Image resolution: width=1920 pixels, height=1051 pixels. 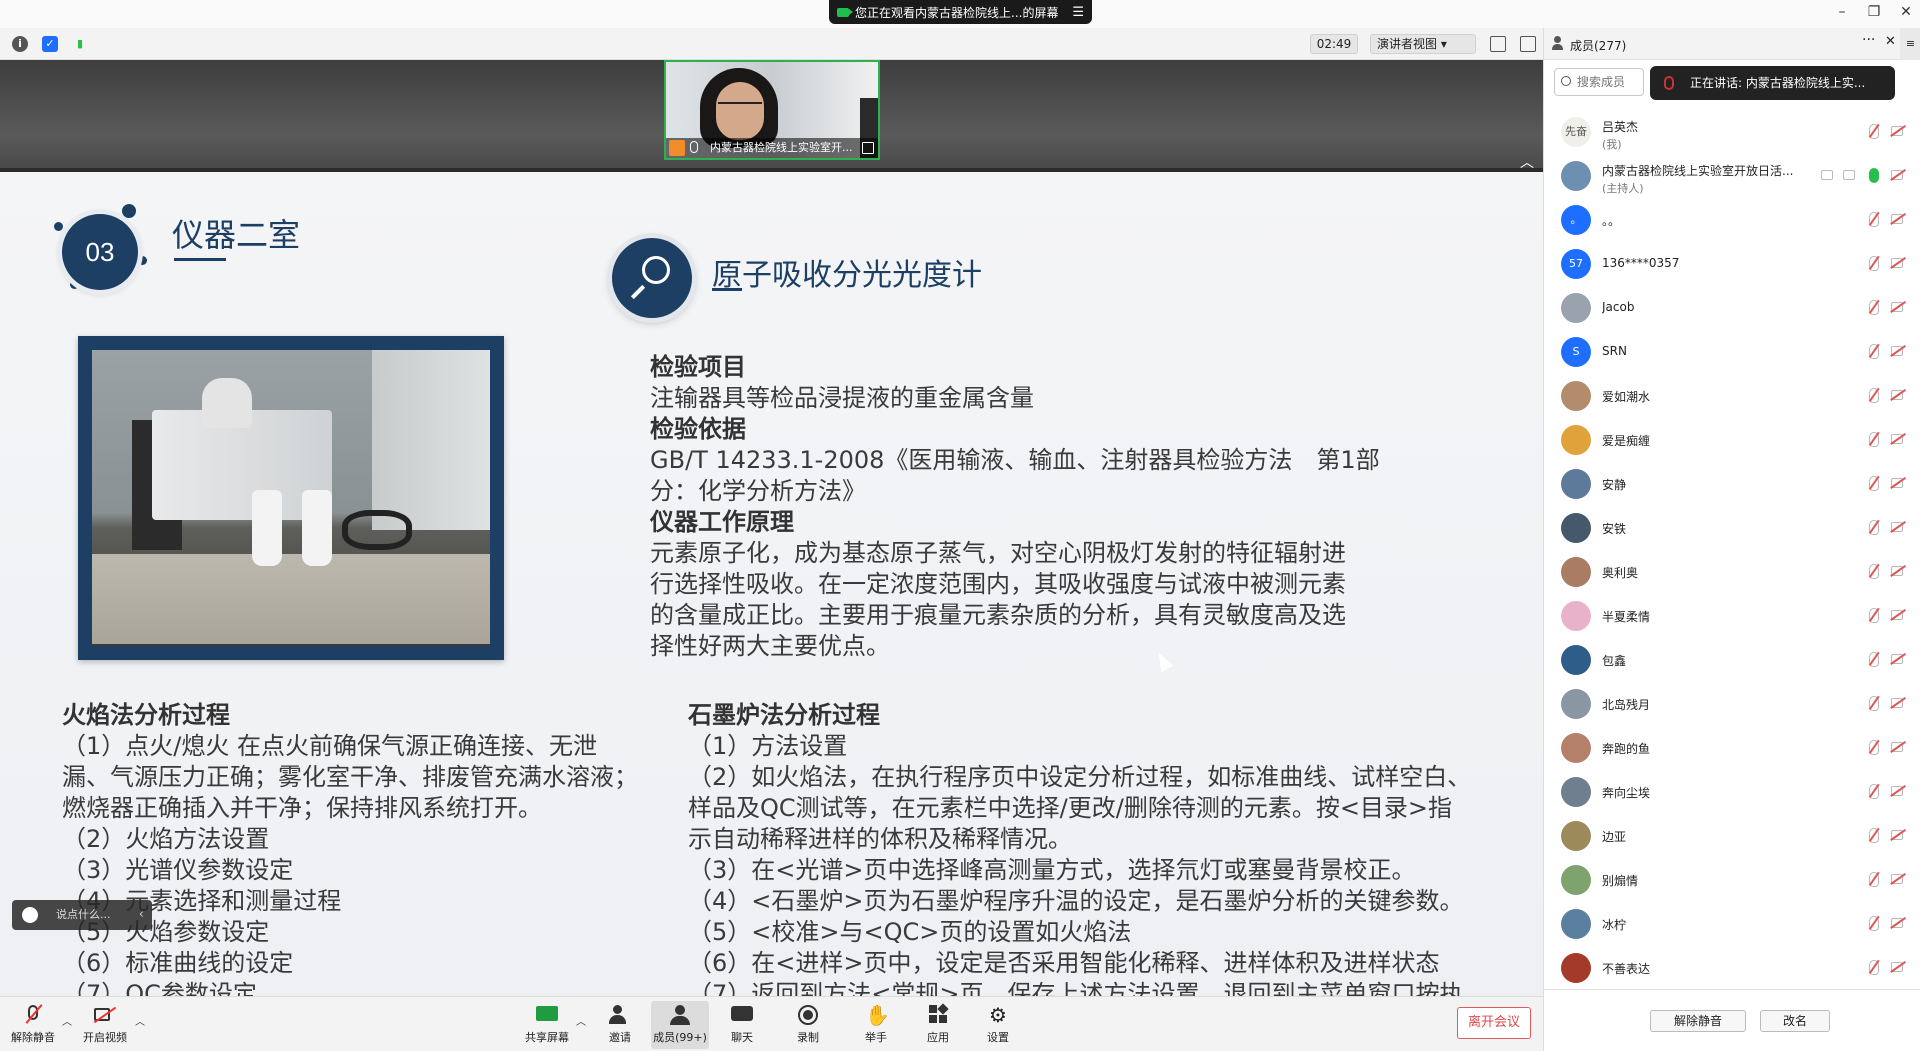 I want to click on raise-hand-button: ✋ 举手, so click(x=876, y=1025).